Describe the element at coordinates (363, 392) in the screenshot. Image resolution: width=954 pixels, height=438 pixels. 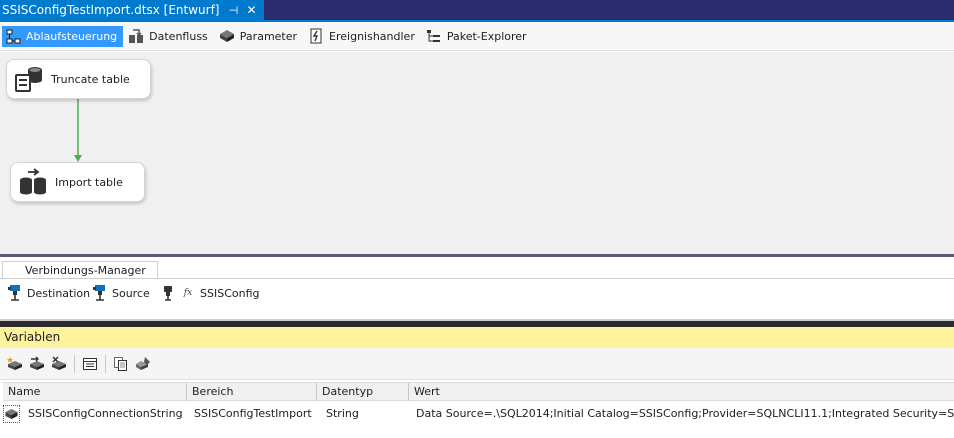
I see `column-header-type: Datentyp` at that location.